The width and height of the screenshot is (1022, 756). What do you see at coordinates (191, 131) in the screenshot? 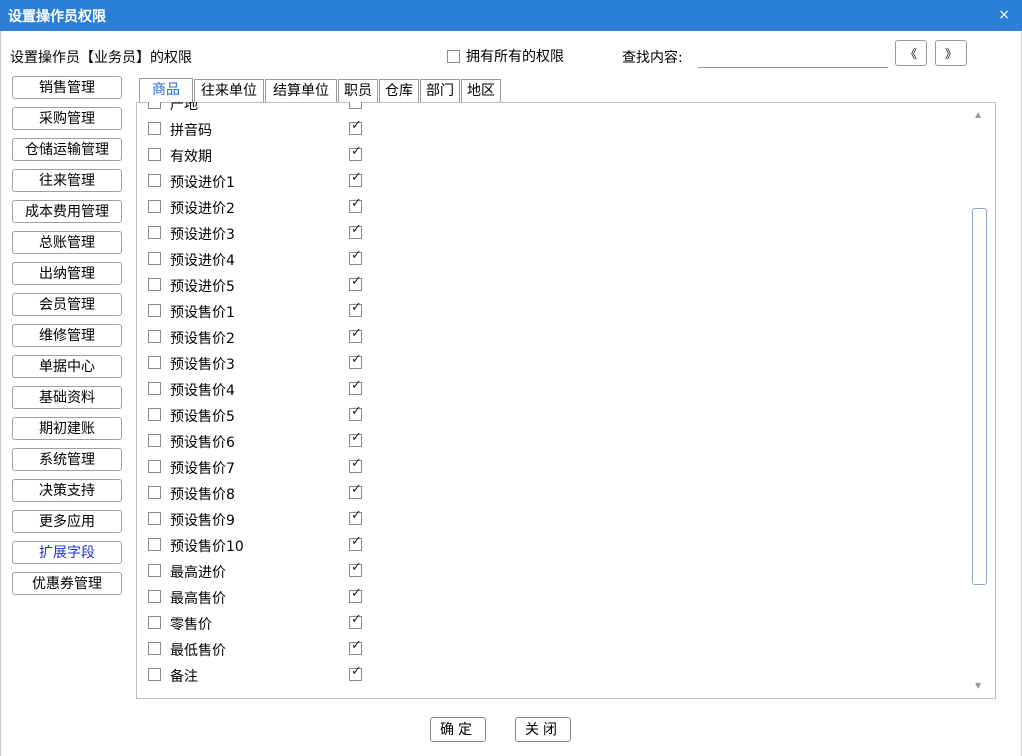
I see `permission-label: 拼音码` at bounding box center [191, 131].